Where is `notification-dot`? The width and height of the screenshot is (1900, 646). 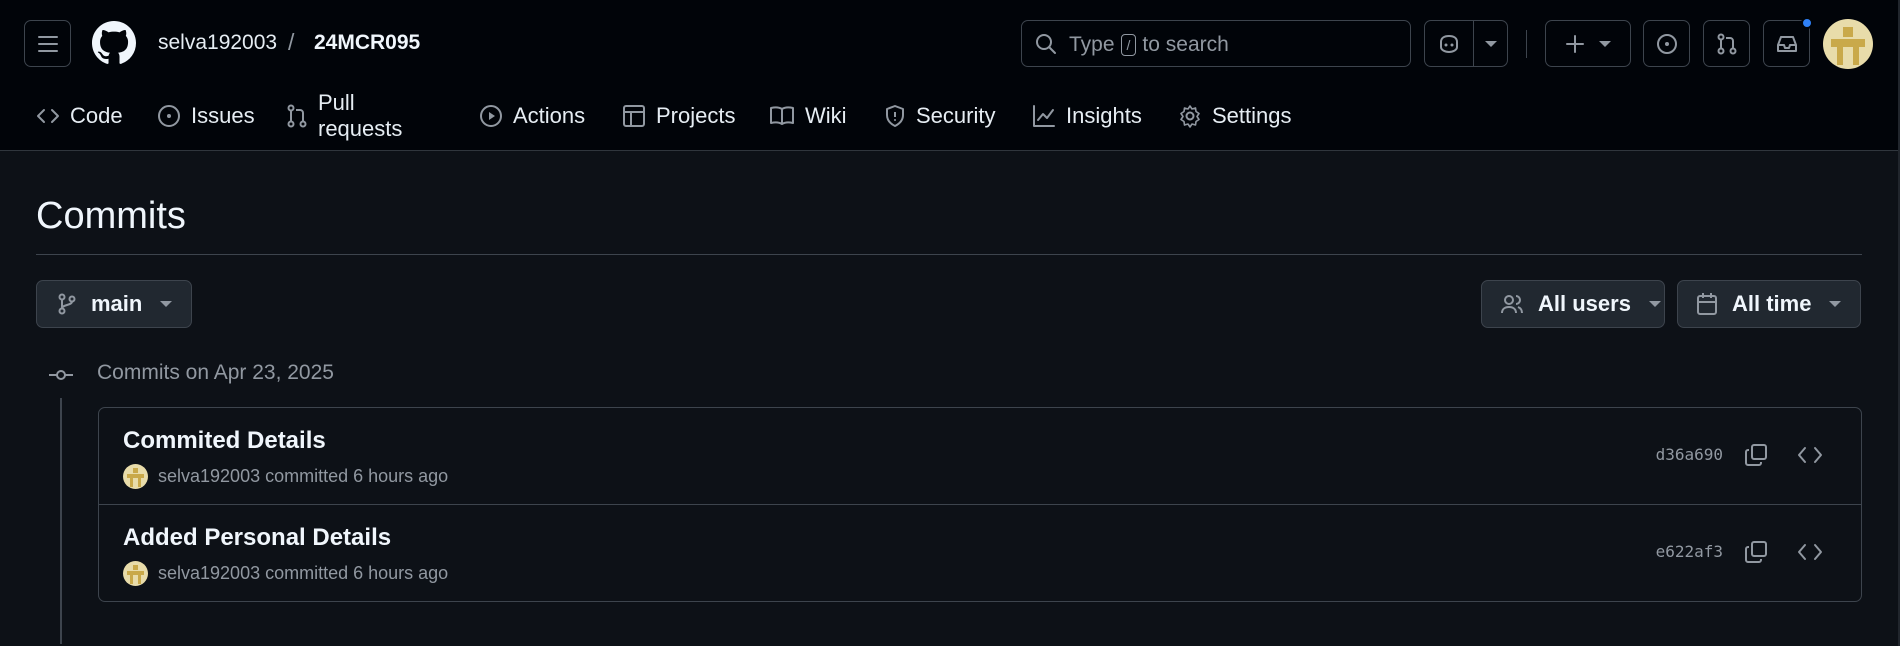 notification-dot is located at coordinates (1807, 23).